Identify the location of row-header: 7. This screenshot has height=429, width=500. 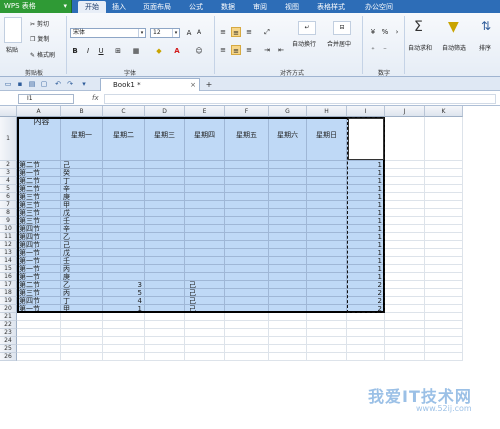
(8, 205).